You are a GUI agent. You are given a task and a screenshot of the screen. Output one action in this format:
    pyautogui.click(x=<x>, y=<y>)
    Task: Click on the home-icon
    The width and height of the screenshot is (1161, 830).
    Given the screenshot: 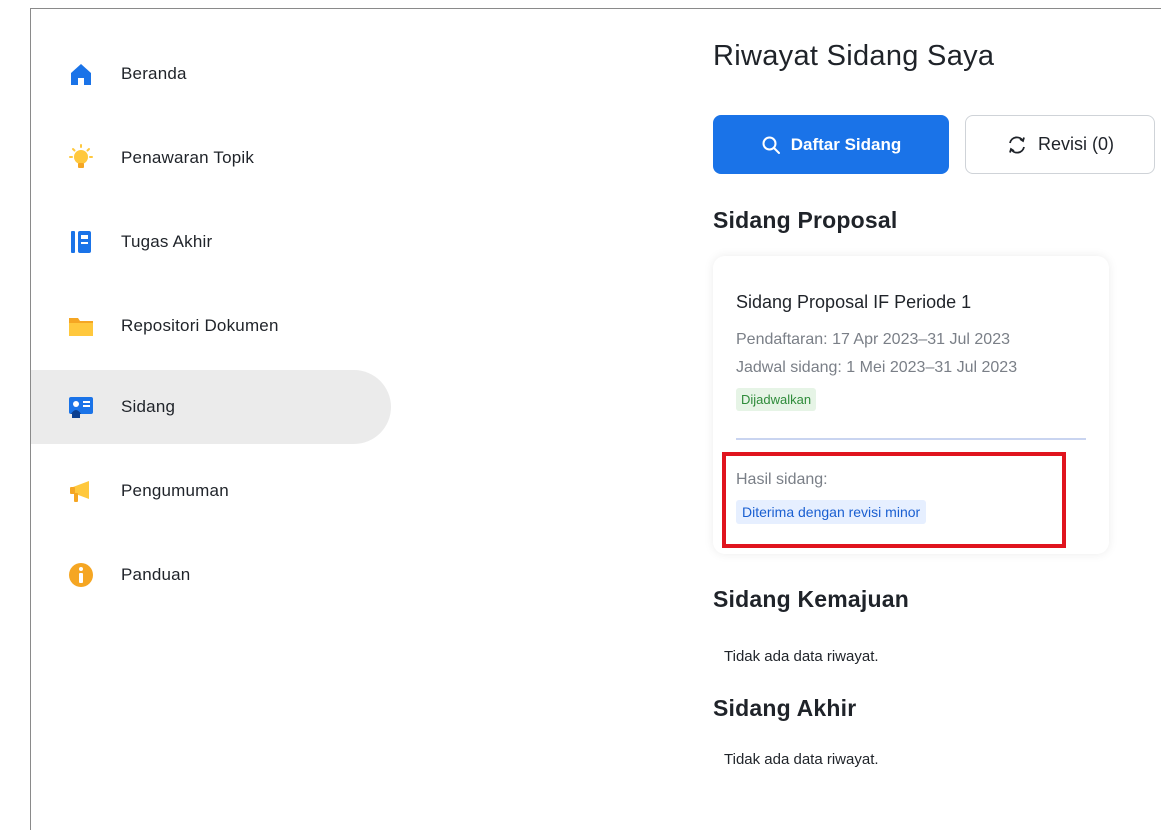 What is the action you would take?
    pyautogui.click(x=81, y=74)
    